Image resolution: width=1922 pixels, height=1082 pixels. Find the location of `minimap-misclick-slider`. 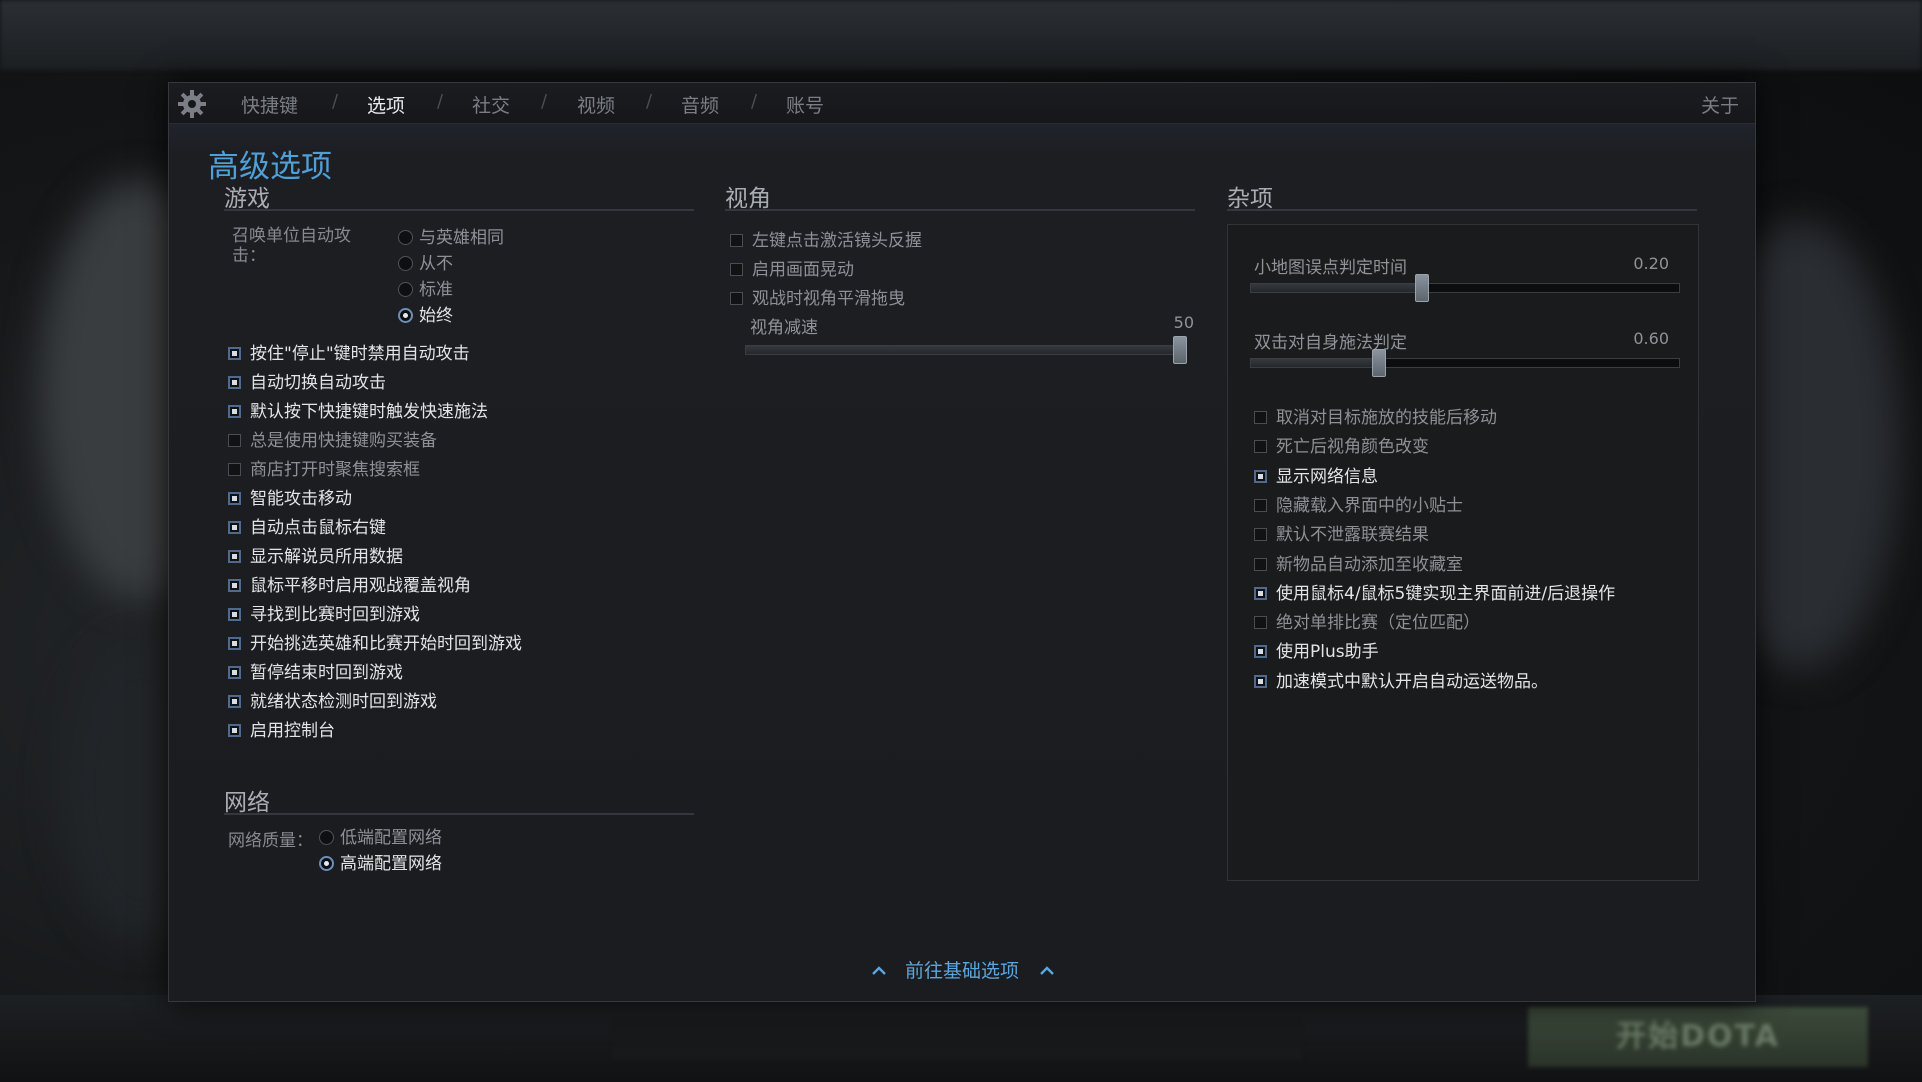

minimap-misclick-slider is located at coordinates (1465, 288).